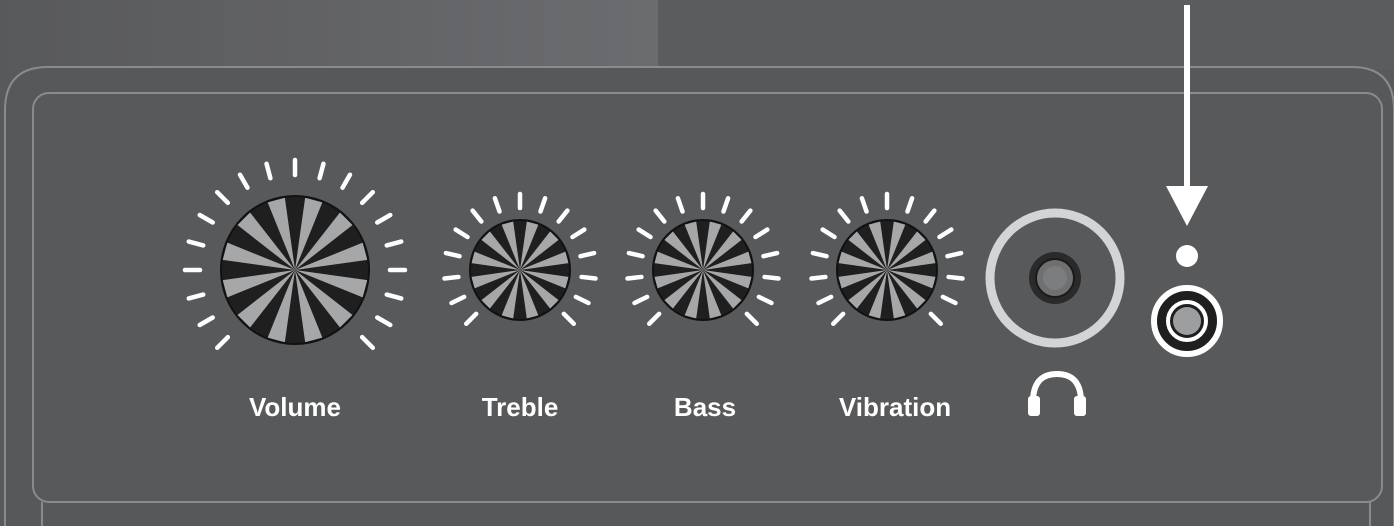 The width and height of the screenshot is (1394, 526). What do you see at coordinates (895, 407) in the screenshot?
I see `vibration-label: Vibration` at bounding box center [895, 407].